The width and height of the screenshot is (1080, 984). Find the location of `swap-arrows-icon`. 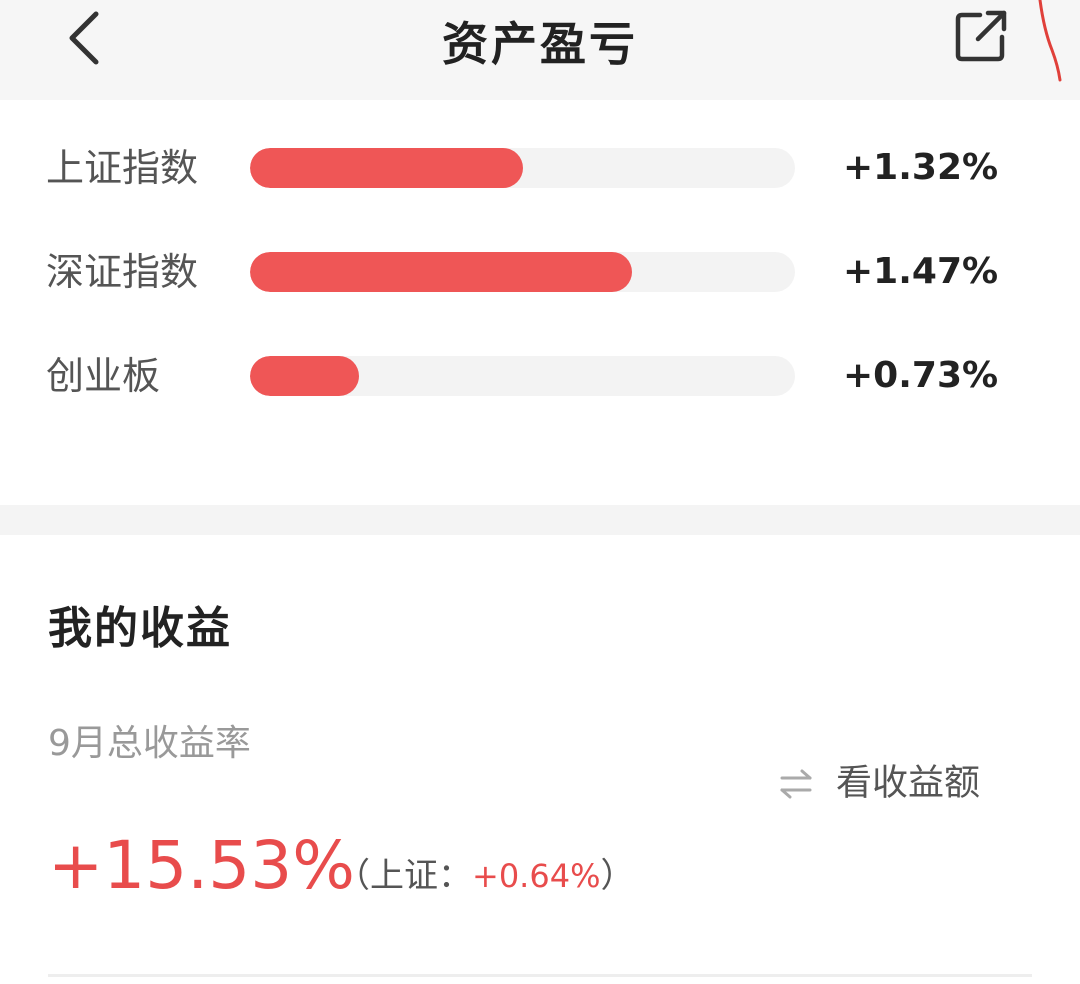

swap-arrows-icon is located at coordinates (796, 783).